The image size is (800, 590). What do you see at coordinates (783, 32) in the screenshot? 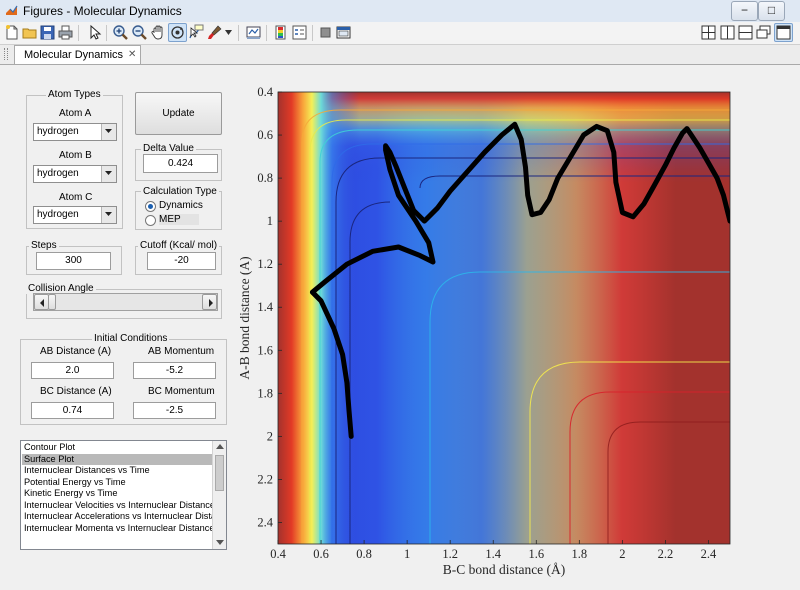
I see `dock-icon` at bounding box center [783, 32].